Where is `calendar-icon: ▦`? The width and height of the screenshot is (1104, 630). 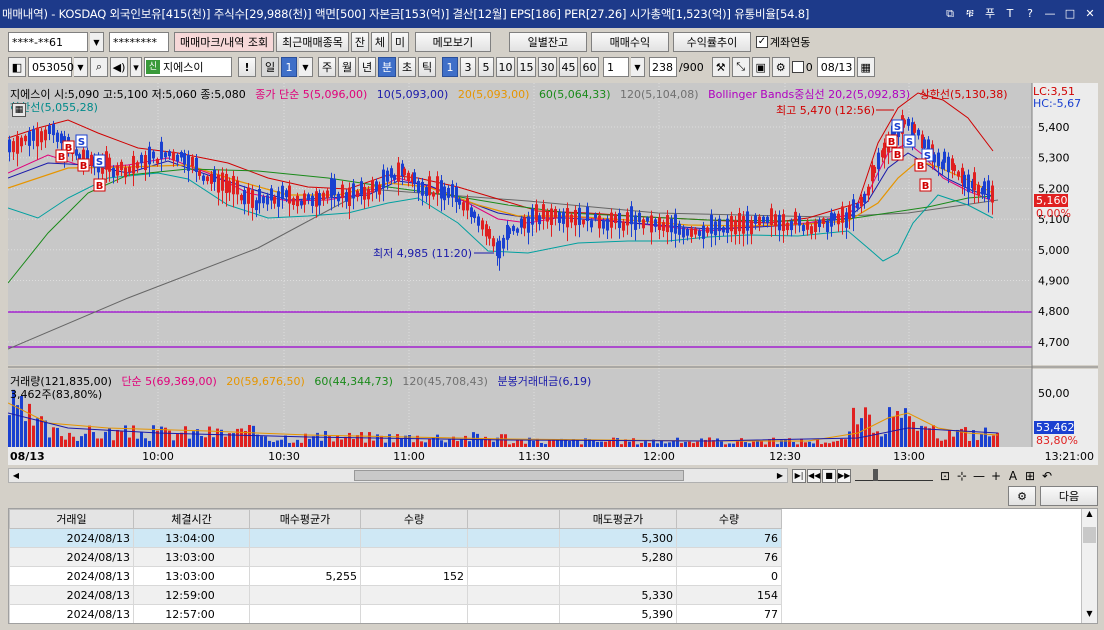 calendar-icon: ▦ is located at coordinates (865, 67).